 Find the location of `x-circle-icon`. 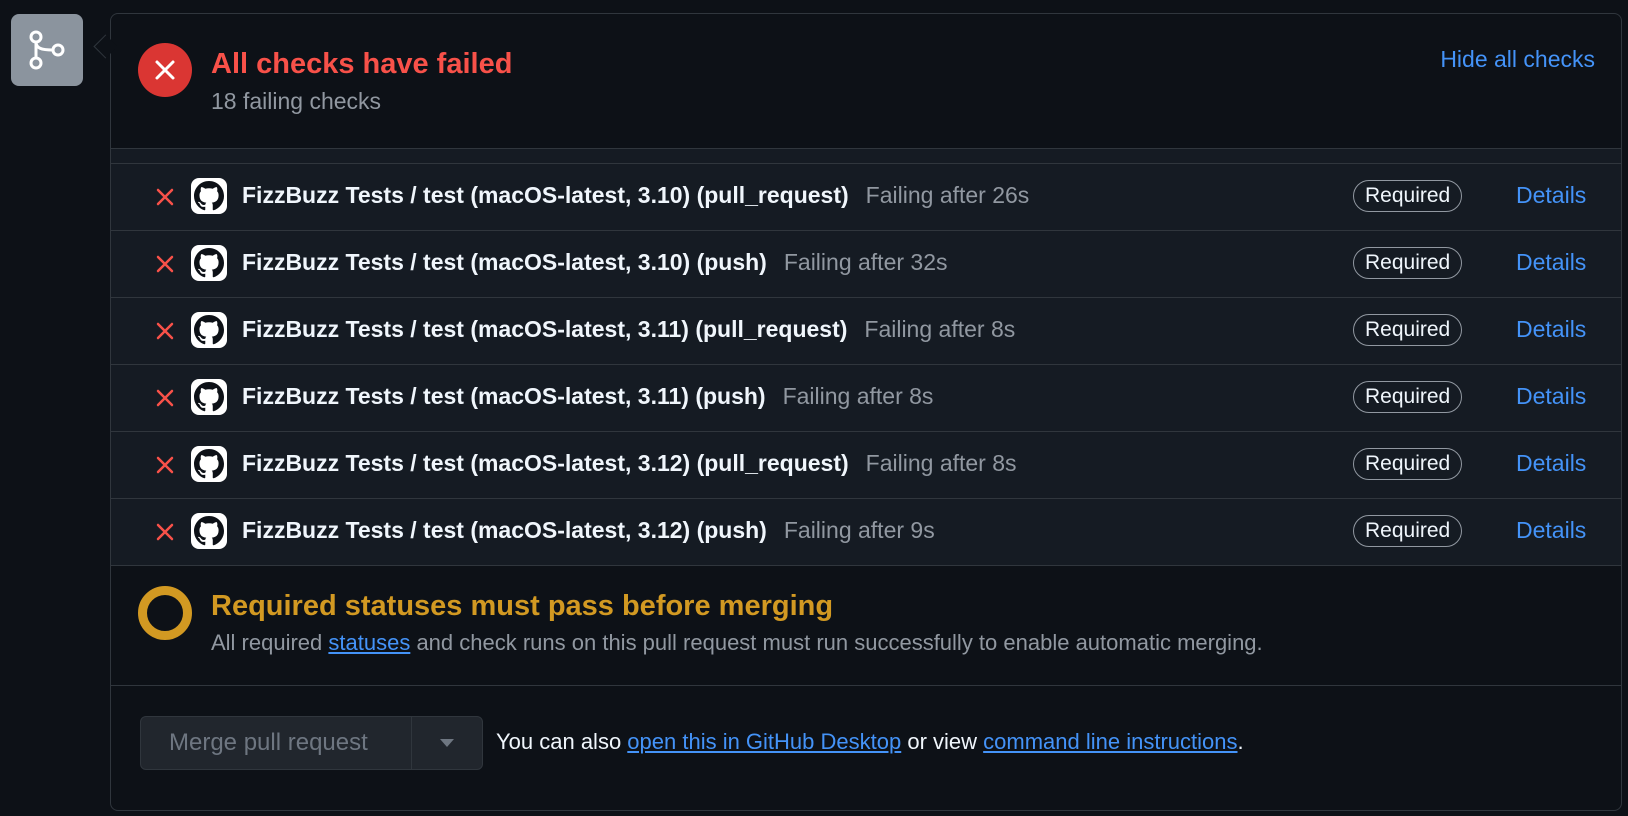

x-circle-icon is located at coordinates (165, 70).